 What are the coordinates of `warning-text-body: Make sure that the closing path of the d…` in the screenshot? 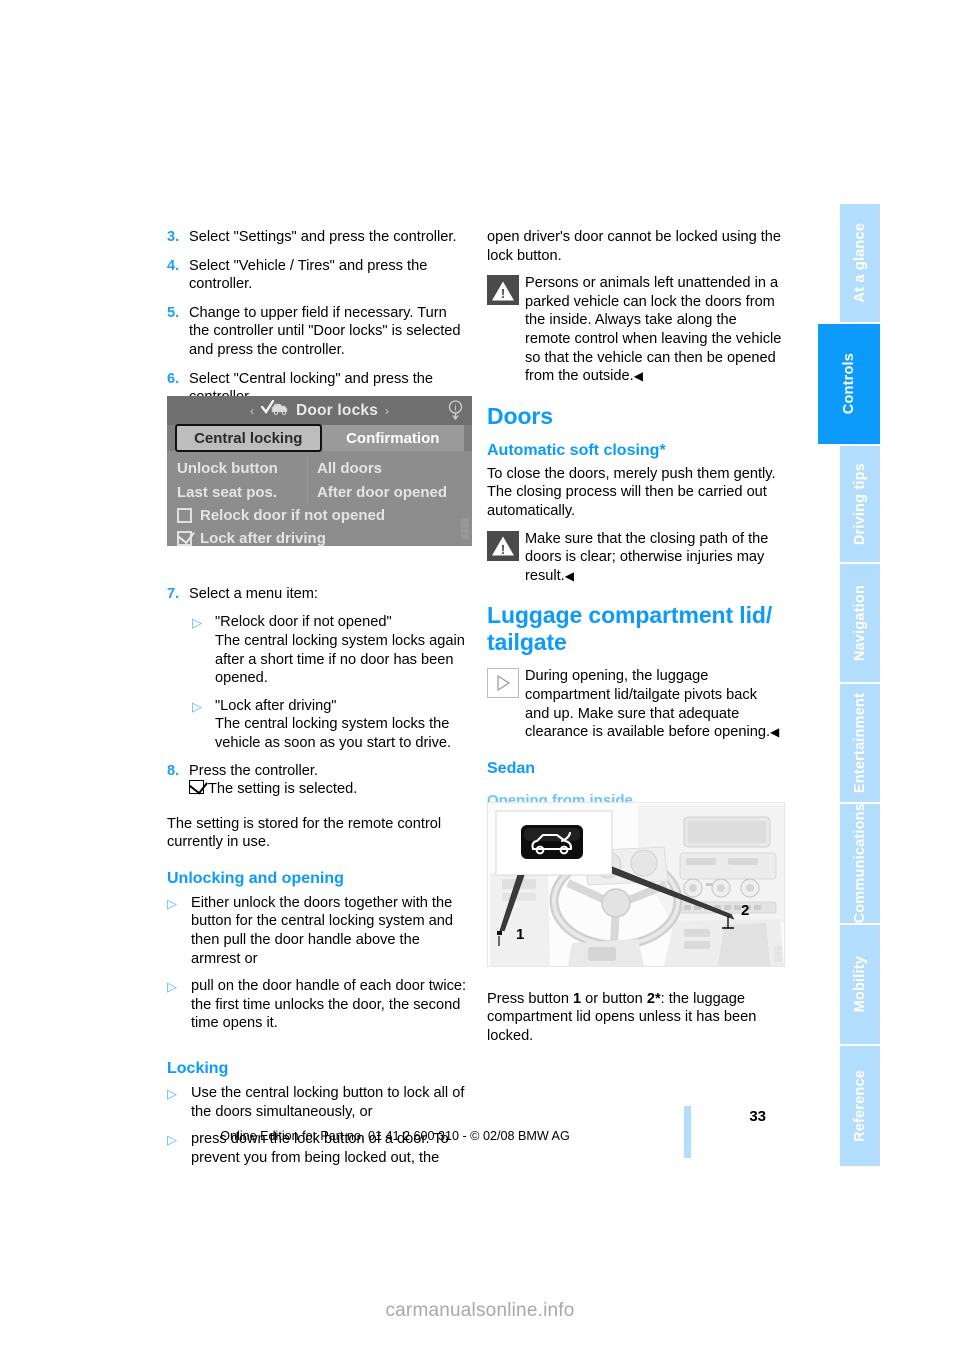 It's located at (654, 558).